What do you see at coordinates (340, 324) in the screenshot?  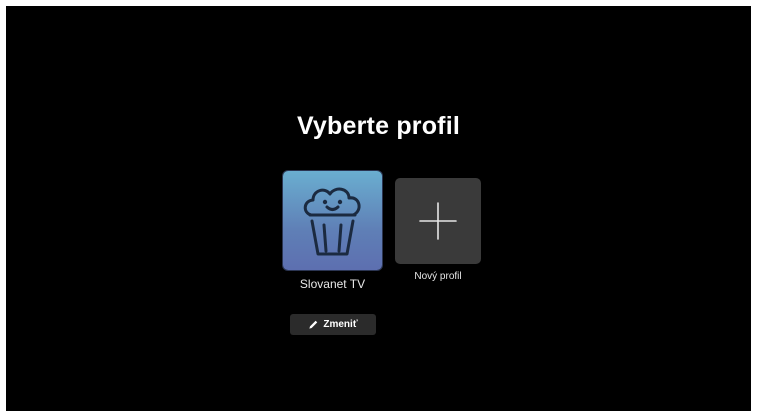 I see `edit-button-label: Zmeniť` at bounding box center [340, 324].